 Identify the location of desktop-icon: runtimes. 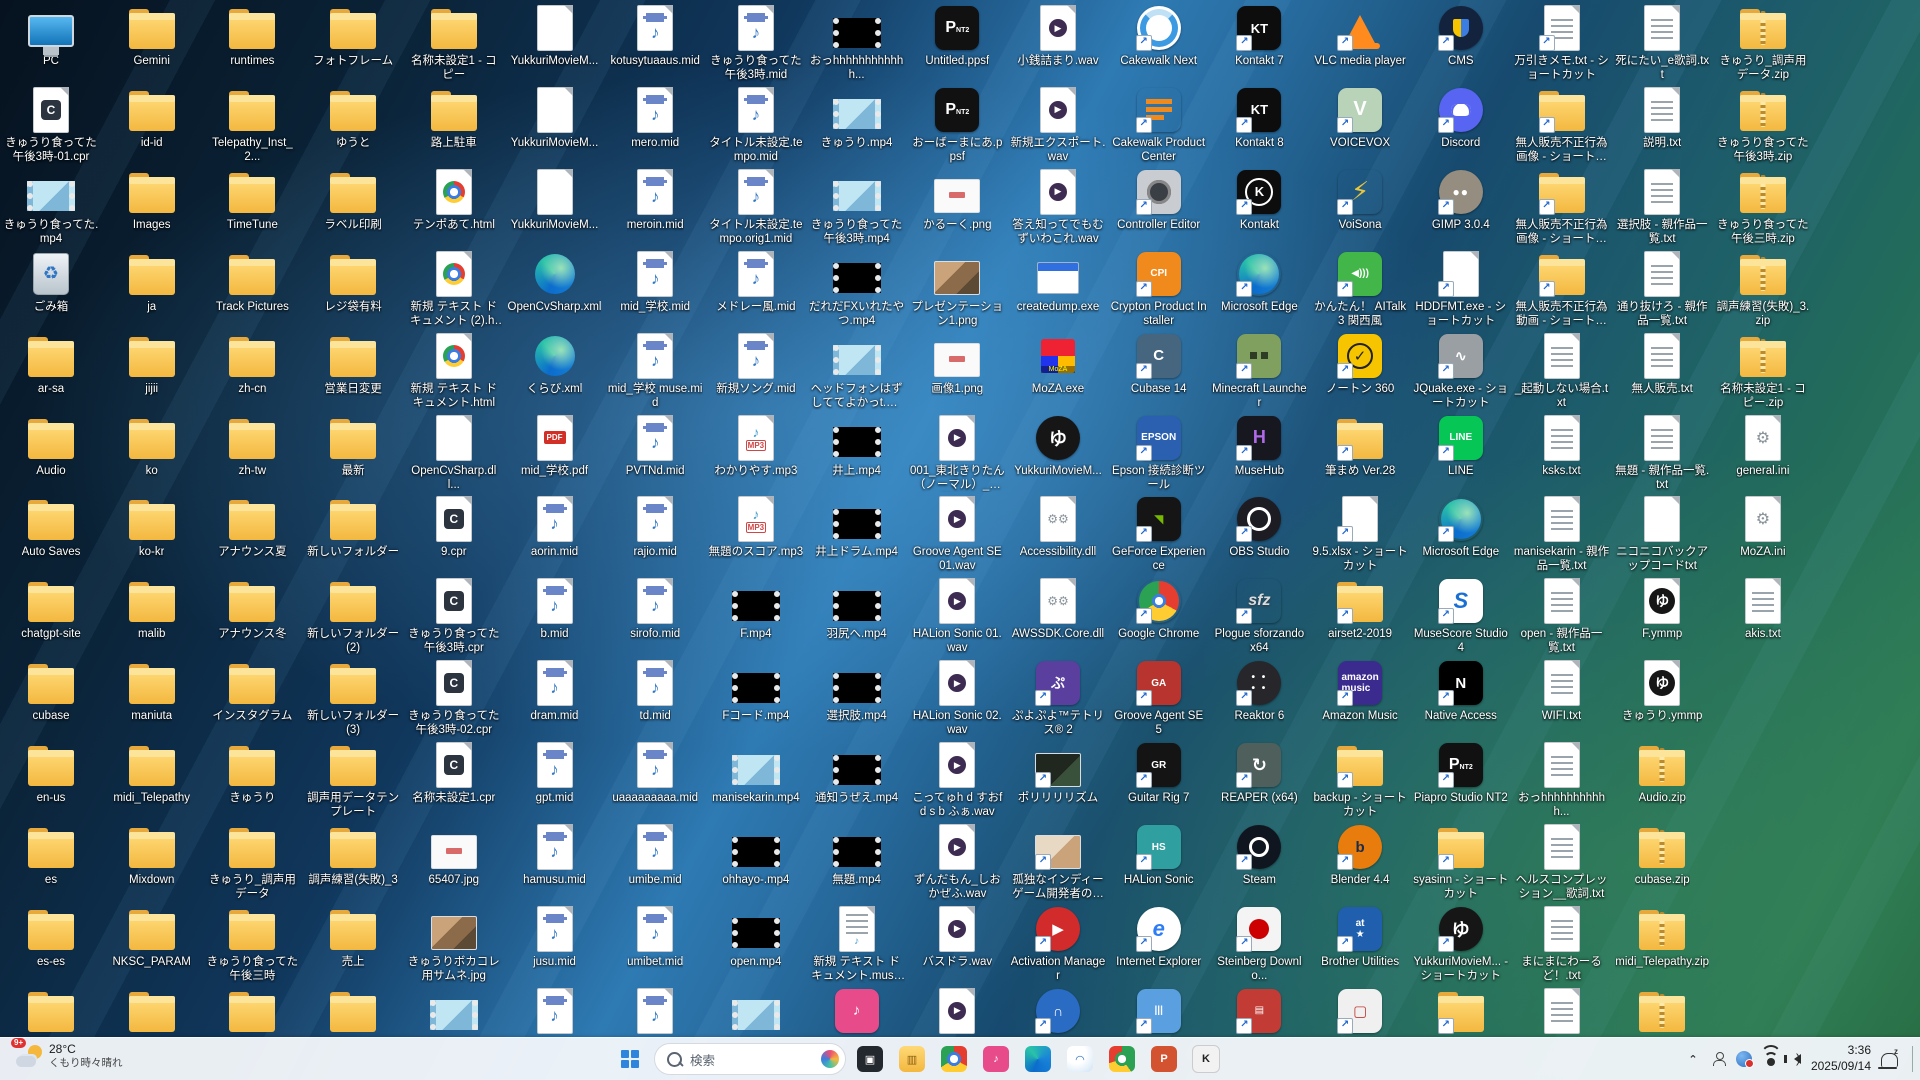
(252, 44).